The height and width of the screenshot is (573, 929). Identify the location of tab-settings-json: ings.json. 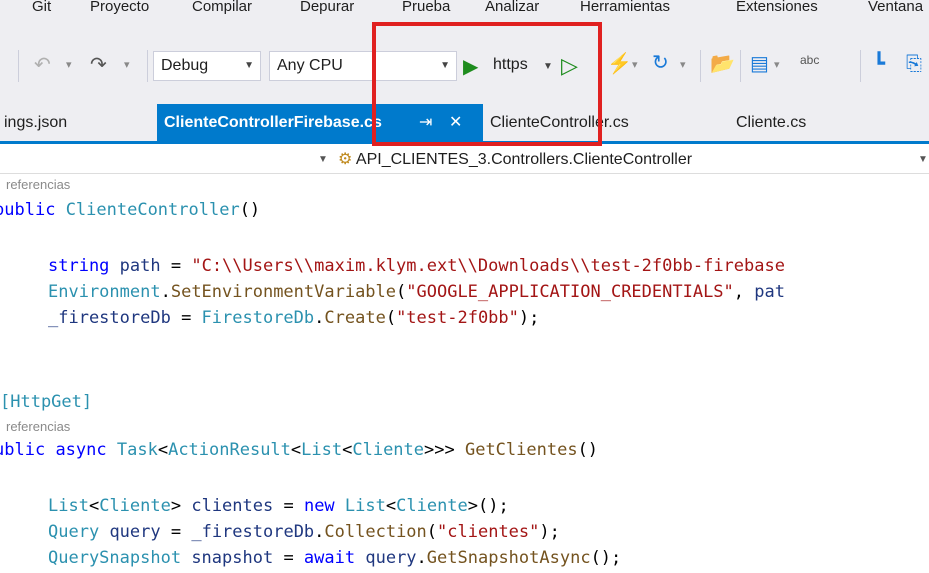
(80, 122).